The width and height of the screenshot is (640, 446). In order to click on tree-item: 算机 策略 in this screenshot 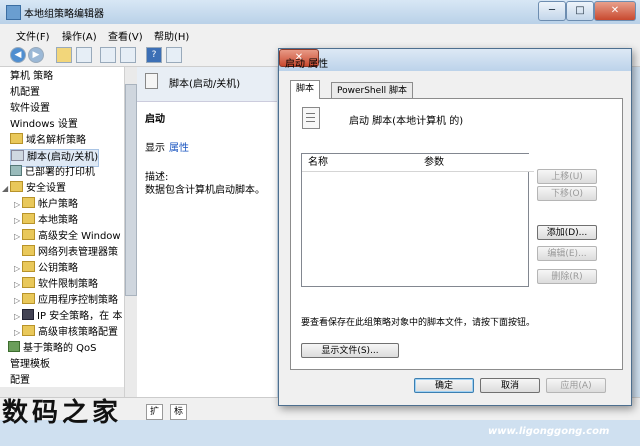, I will do `click(31, 77)`.